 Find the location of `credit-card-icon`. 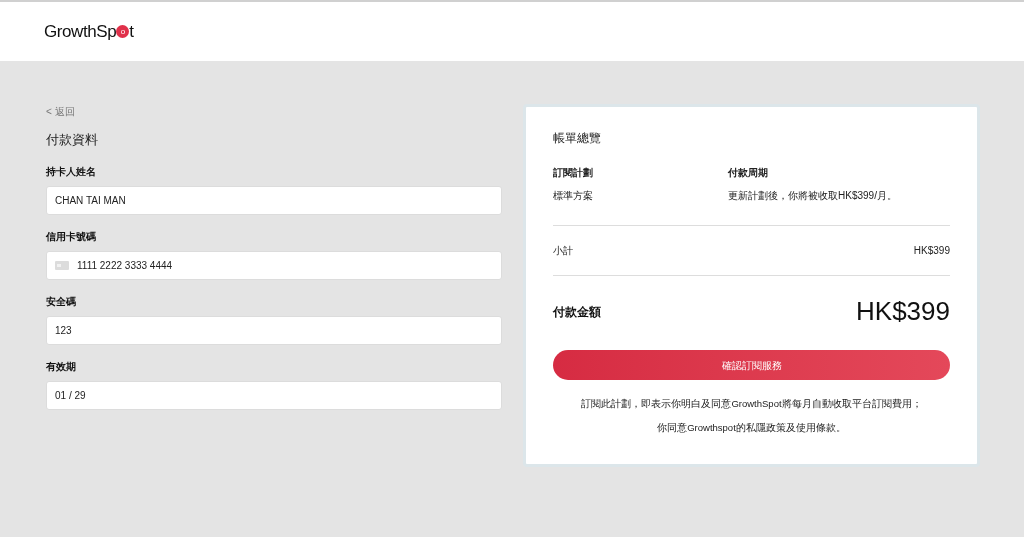

credit-card-icon is located at coordinates (62, 265).